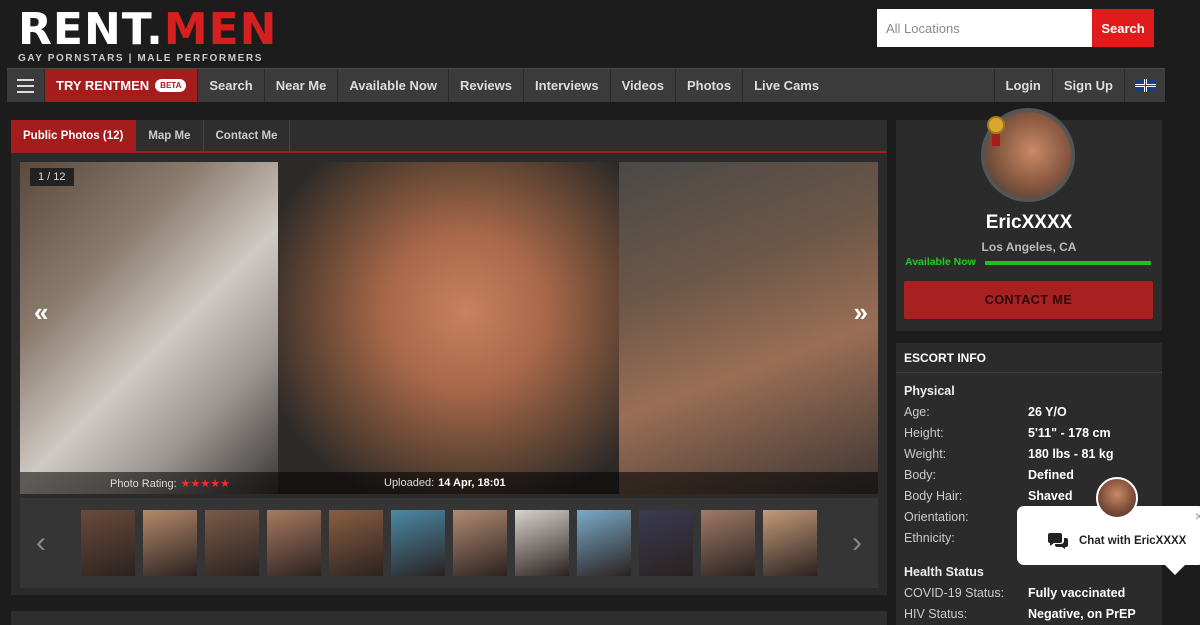 Image resolution: width=1200 pixels, height=625 pixels. I want to click on info-key: Ethnicity:, so click(929, 538).